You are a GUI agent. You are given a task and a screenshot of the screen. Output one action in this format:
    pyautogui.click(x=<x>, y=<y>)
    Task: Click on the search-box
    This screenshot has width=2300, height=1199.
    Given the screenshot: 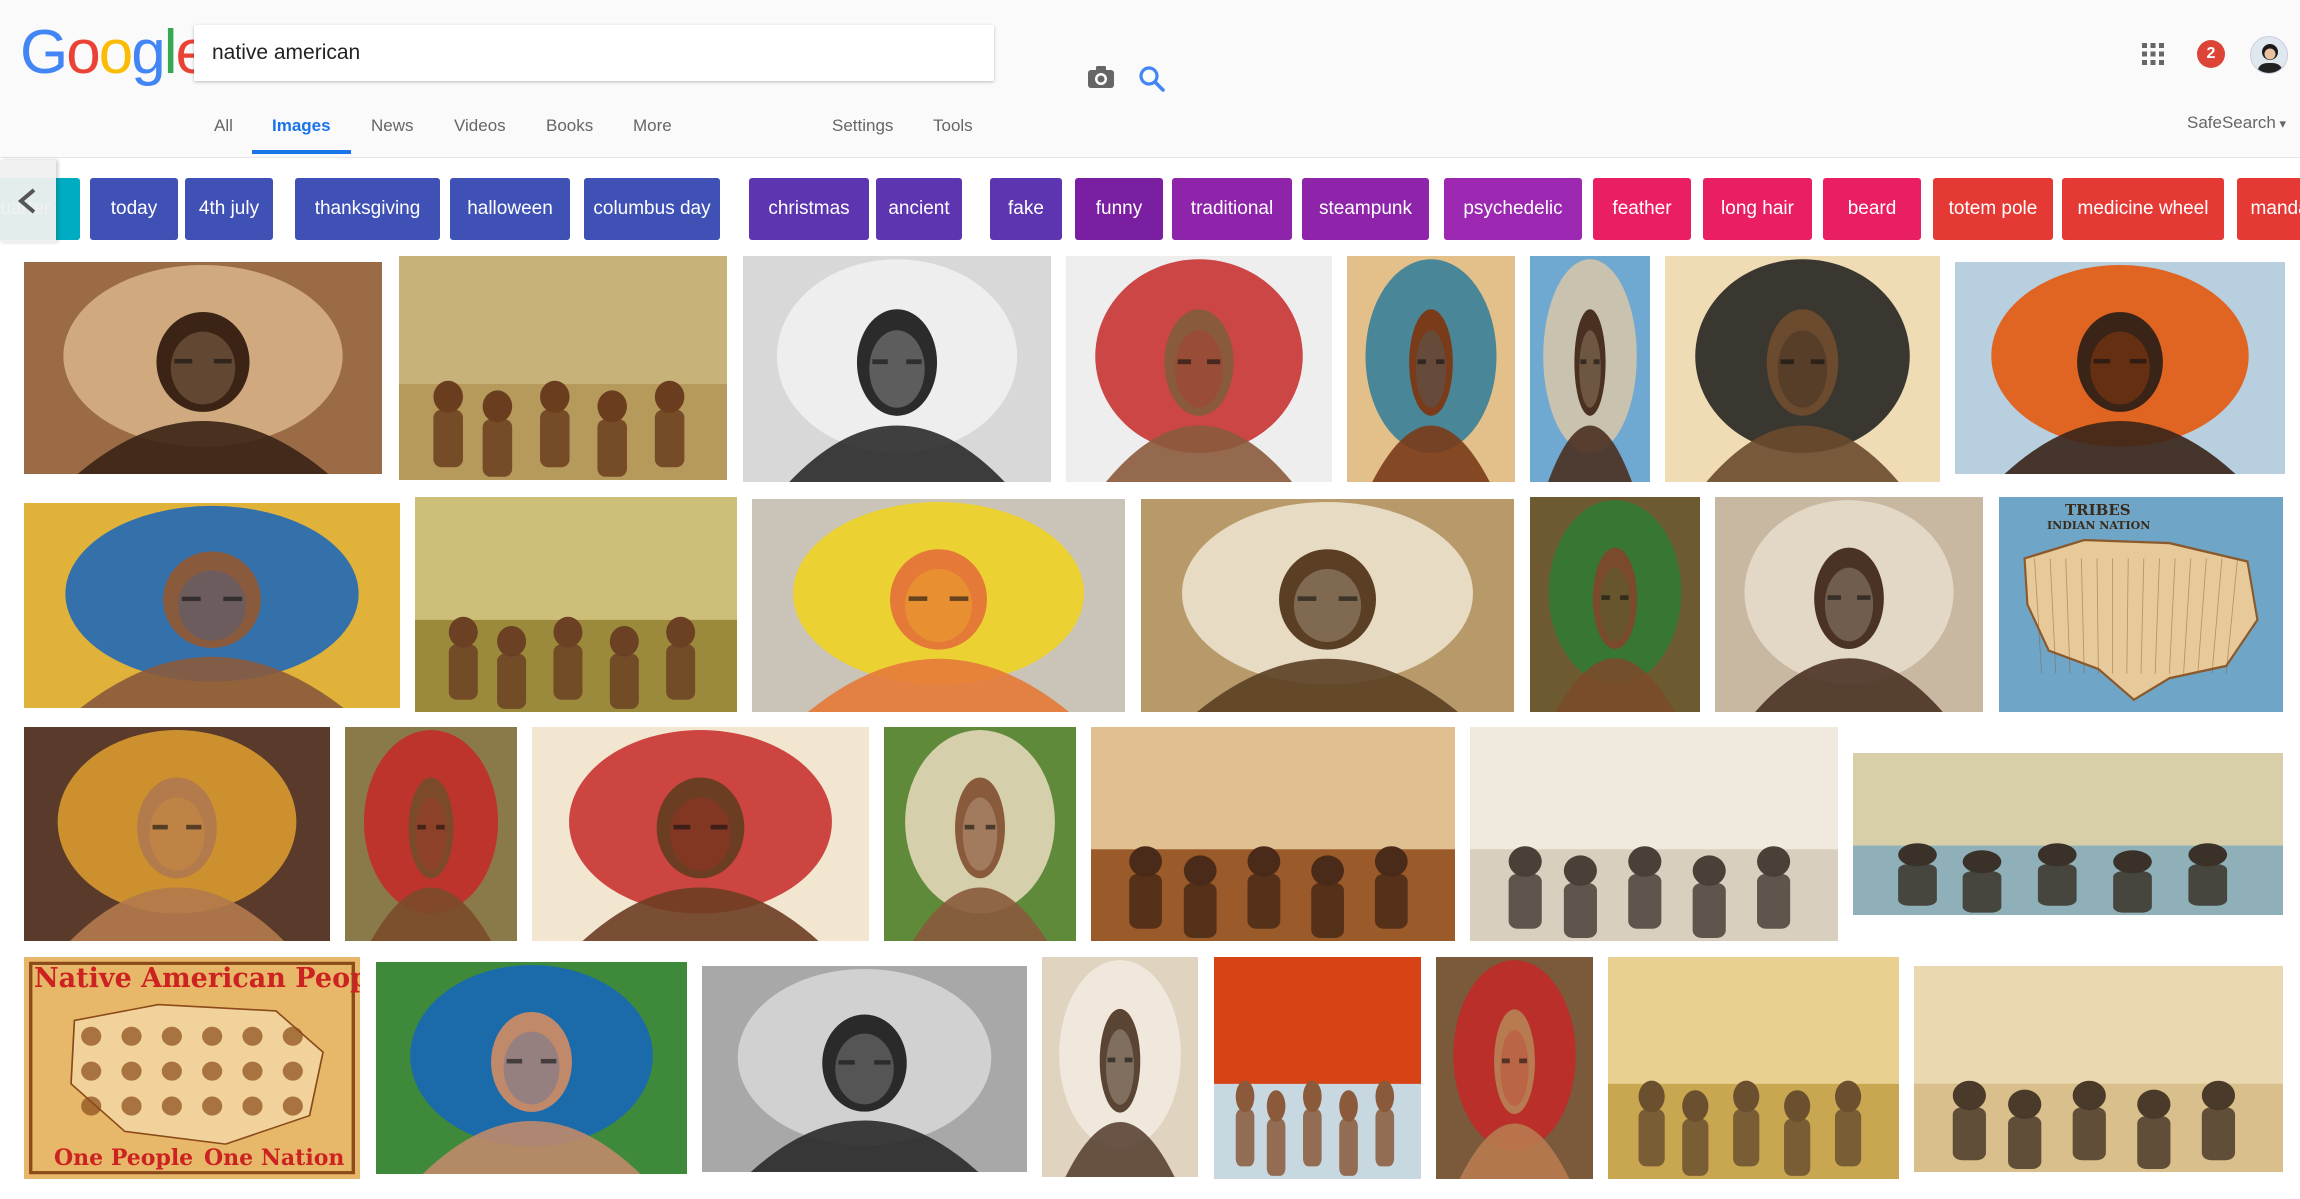 What is the action you would take?
    pyautogui.click(x=679, y=58)
    